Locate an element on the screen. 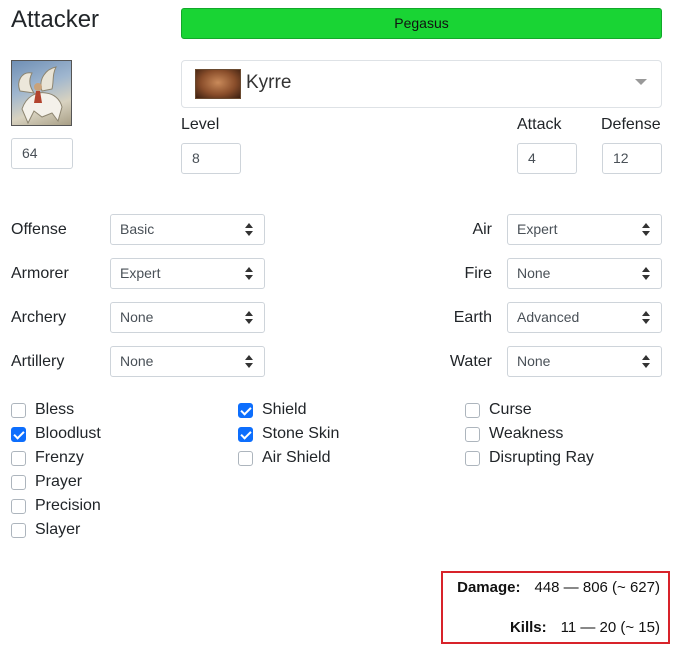  spell-checkbox-slayer: Slayer is located at coordinates (45, 530).